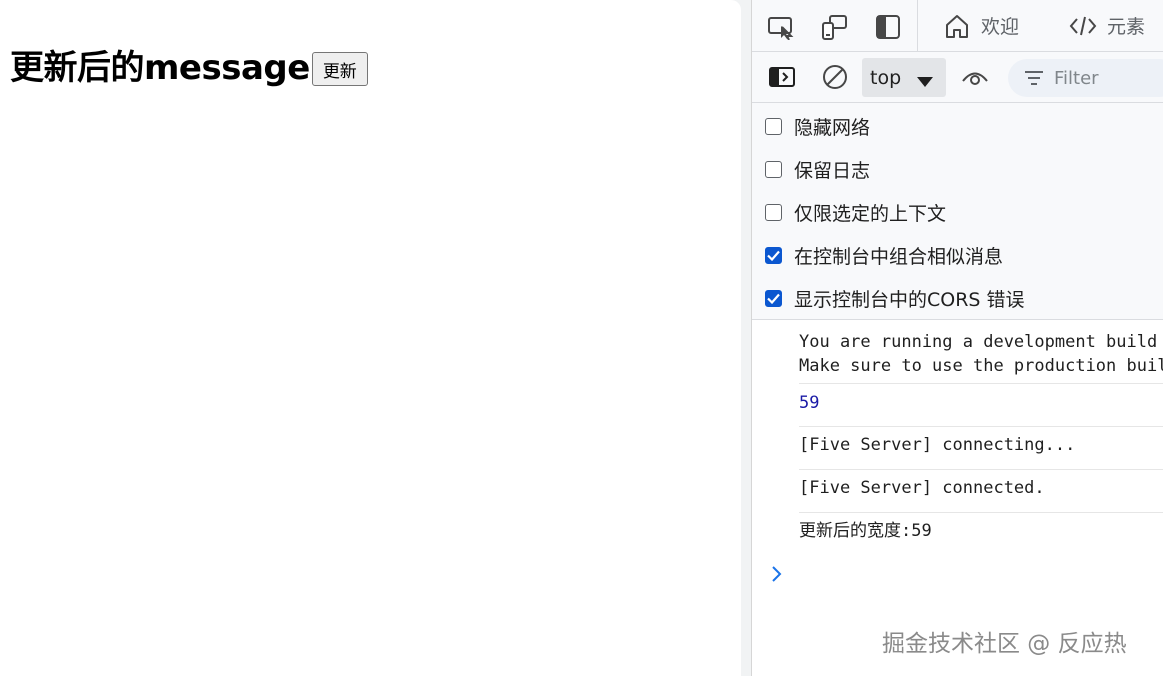 This screenshot has width=1163, height=676. Describe the element at coordinates (1004, 644) in the screenshot. I see `watermark: 掘金技术社区 @ 反应热` at that location.